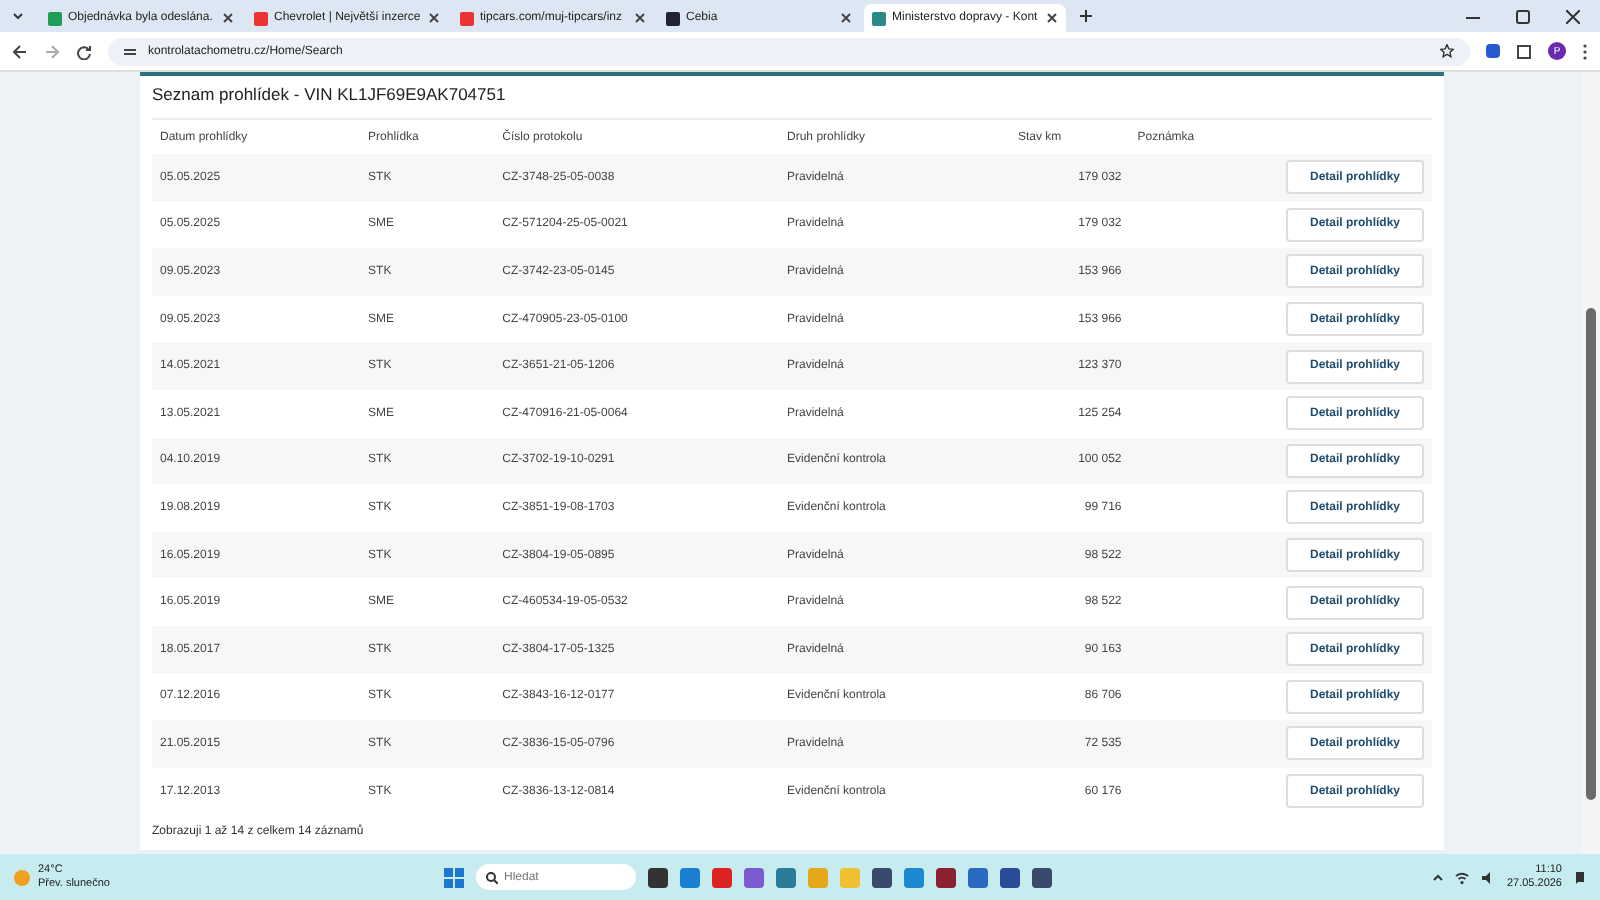 This screenshot has height=900, width=1600. What do you see at coordinates (1447, 51) in the screenshot?
I see `star-icon` at bounding box center [1447, 51].